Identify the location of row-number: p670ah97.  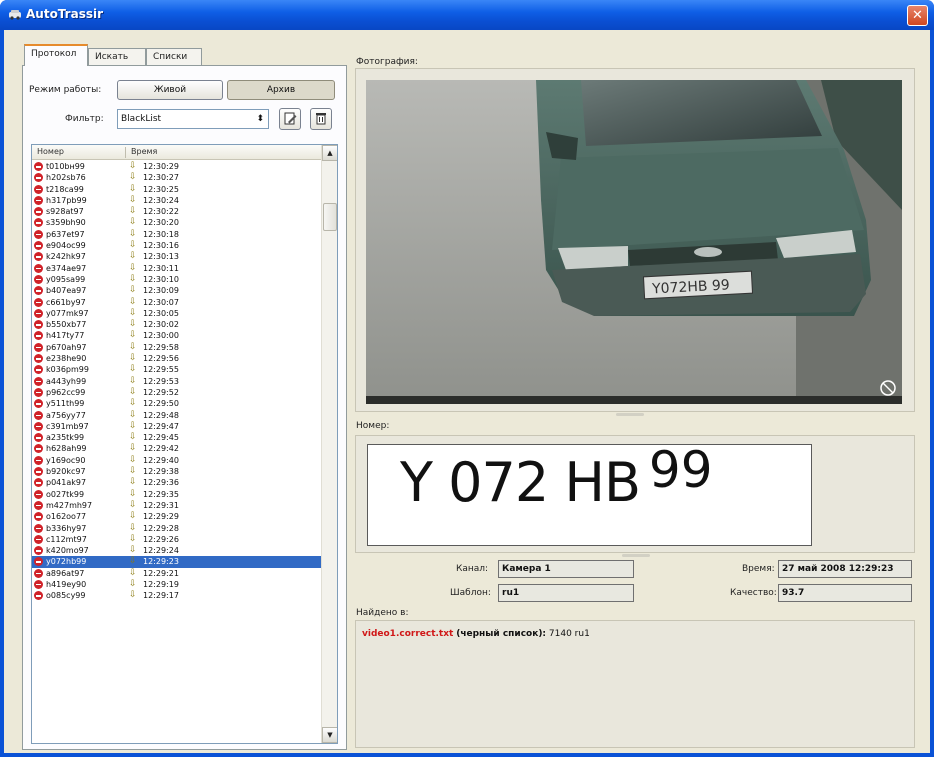
(66, 347).